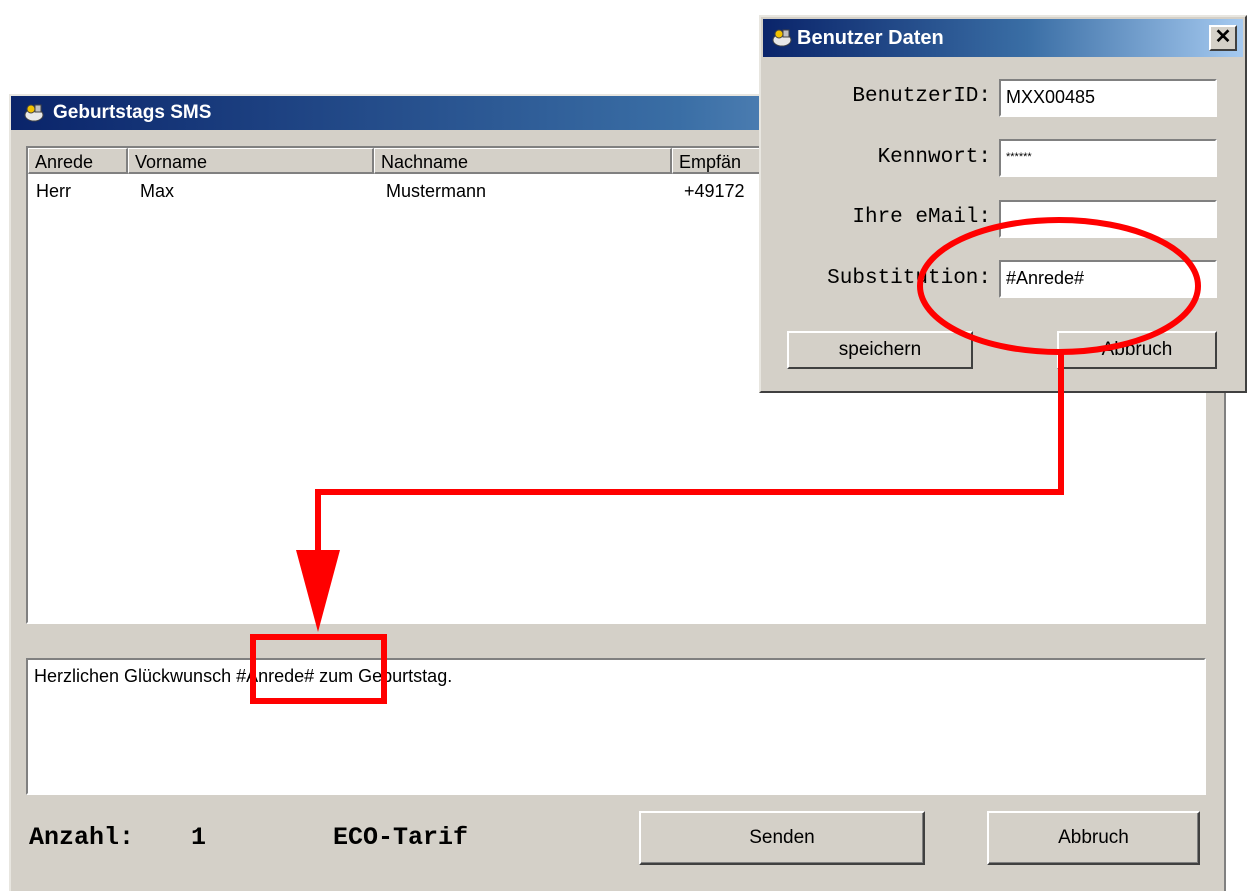 This screenshot has height=891, width=1250. I want to click on close-icon: ✕, so click(1223, 38).